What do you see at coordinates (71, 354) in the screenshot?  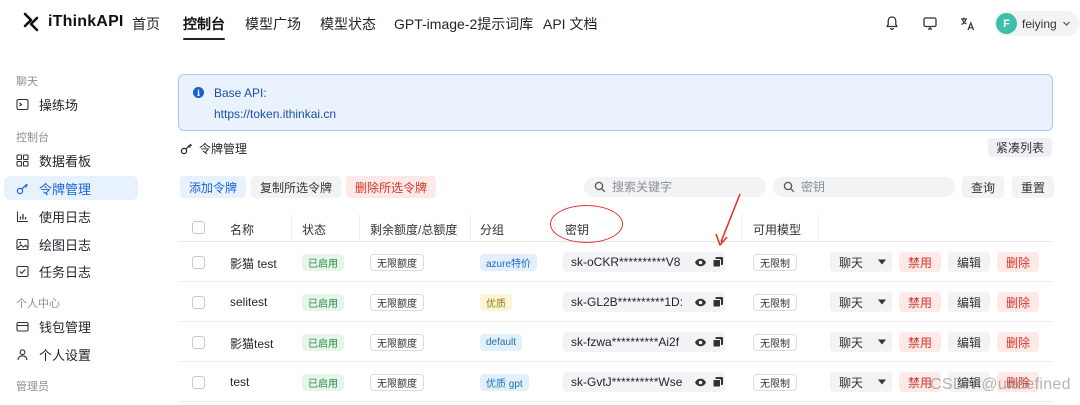 I see `sidebar-item-settings: 个人设置` at bounding box center [71, 354].